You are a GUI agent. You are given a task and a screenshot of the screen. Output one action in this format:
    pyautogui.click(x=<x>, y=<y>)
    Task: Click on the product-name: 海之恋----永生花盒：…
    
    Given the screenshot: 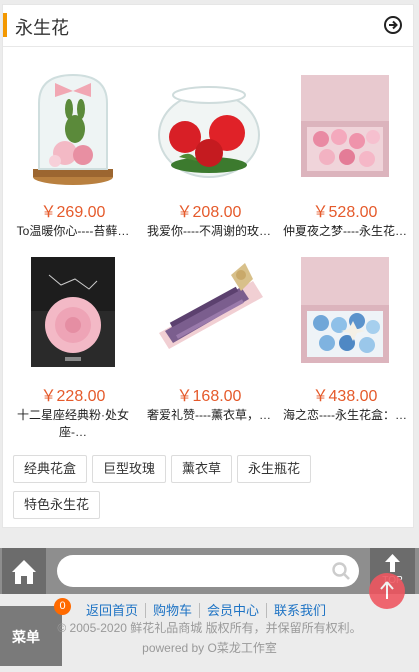 What is the action you would take?
    pyautogui.click(x=345, y=415)
    